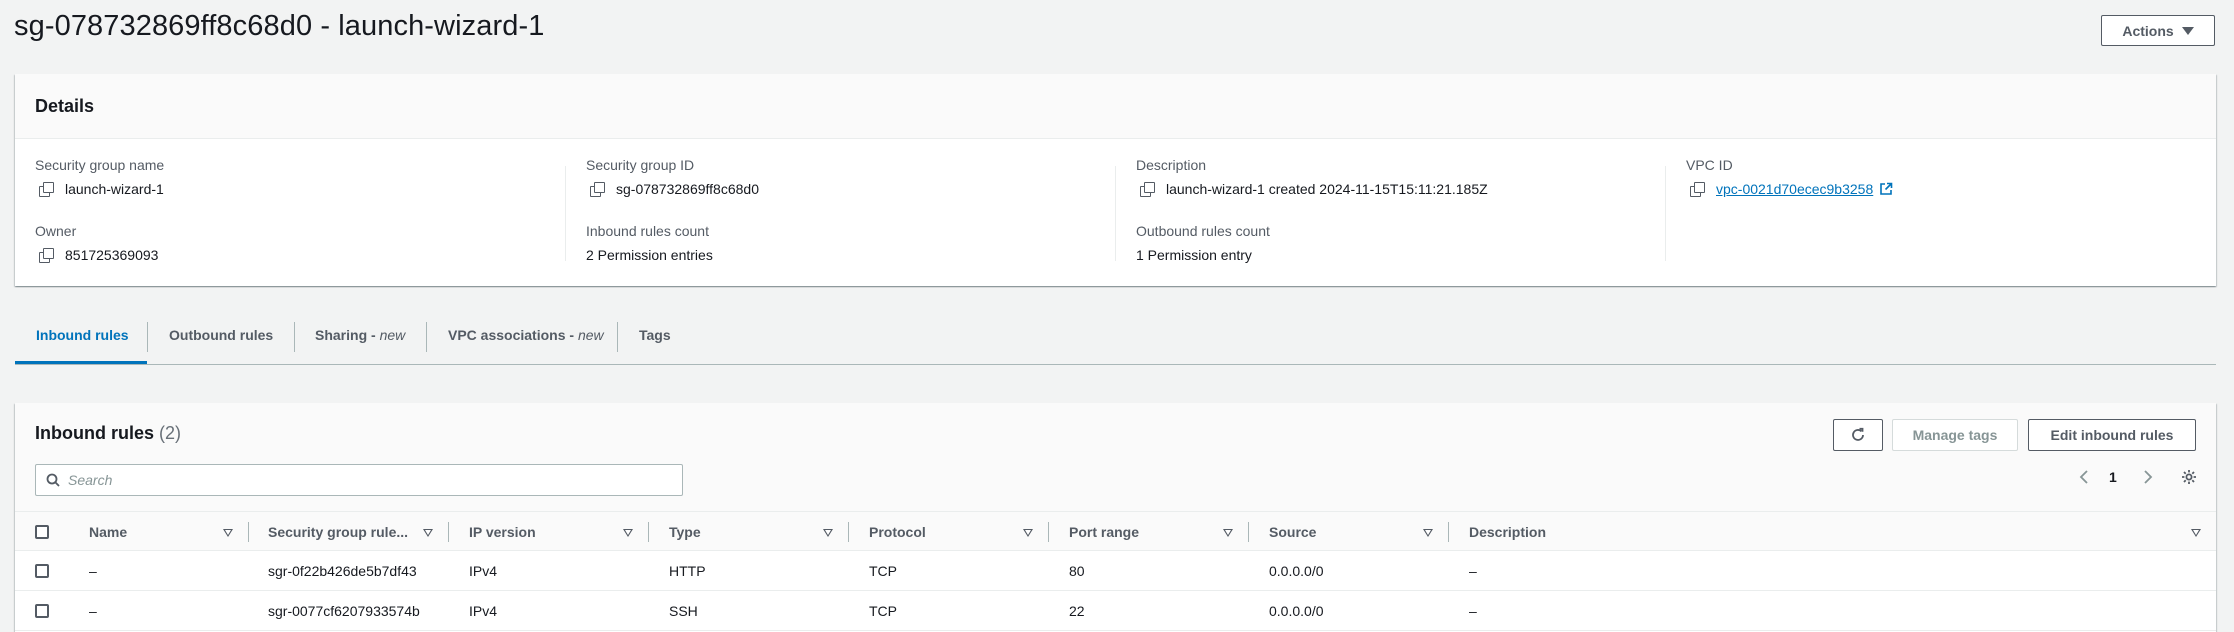 The image size is (2234, 632). Describe the element at coordinates (1203, 231) in the screenshot. I see `outbound-count-label: Outbound rules count` at that location.